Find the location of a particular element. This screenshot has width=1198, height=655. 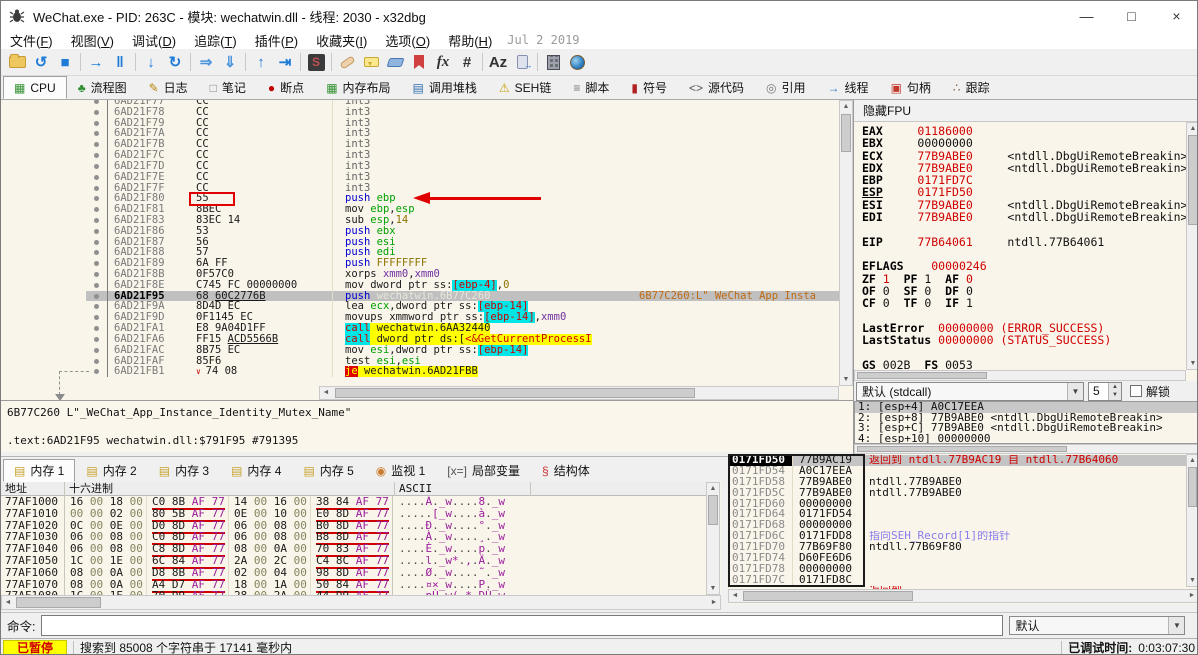

bottom-tab-watch-1: ◉ 监视 1 is located at coordinates (401, 470).